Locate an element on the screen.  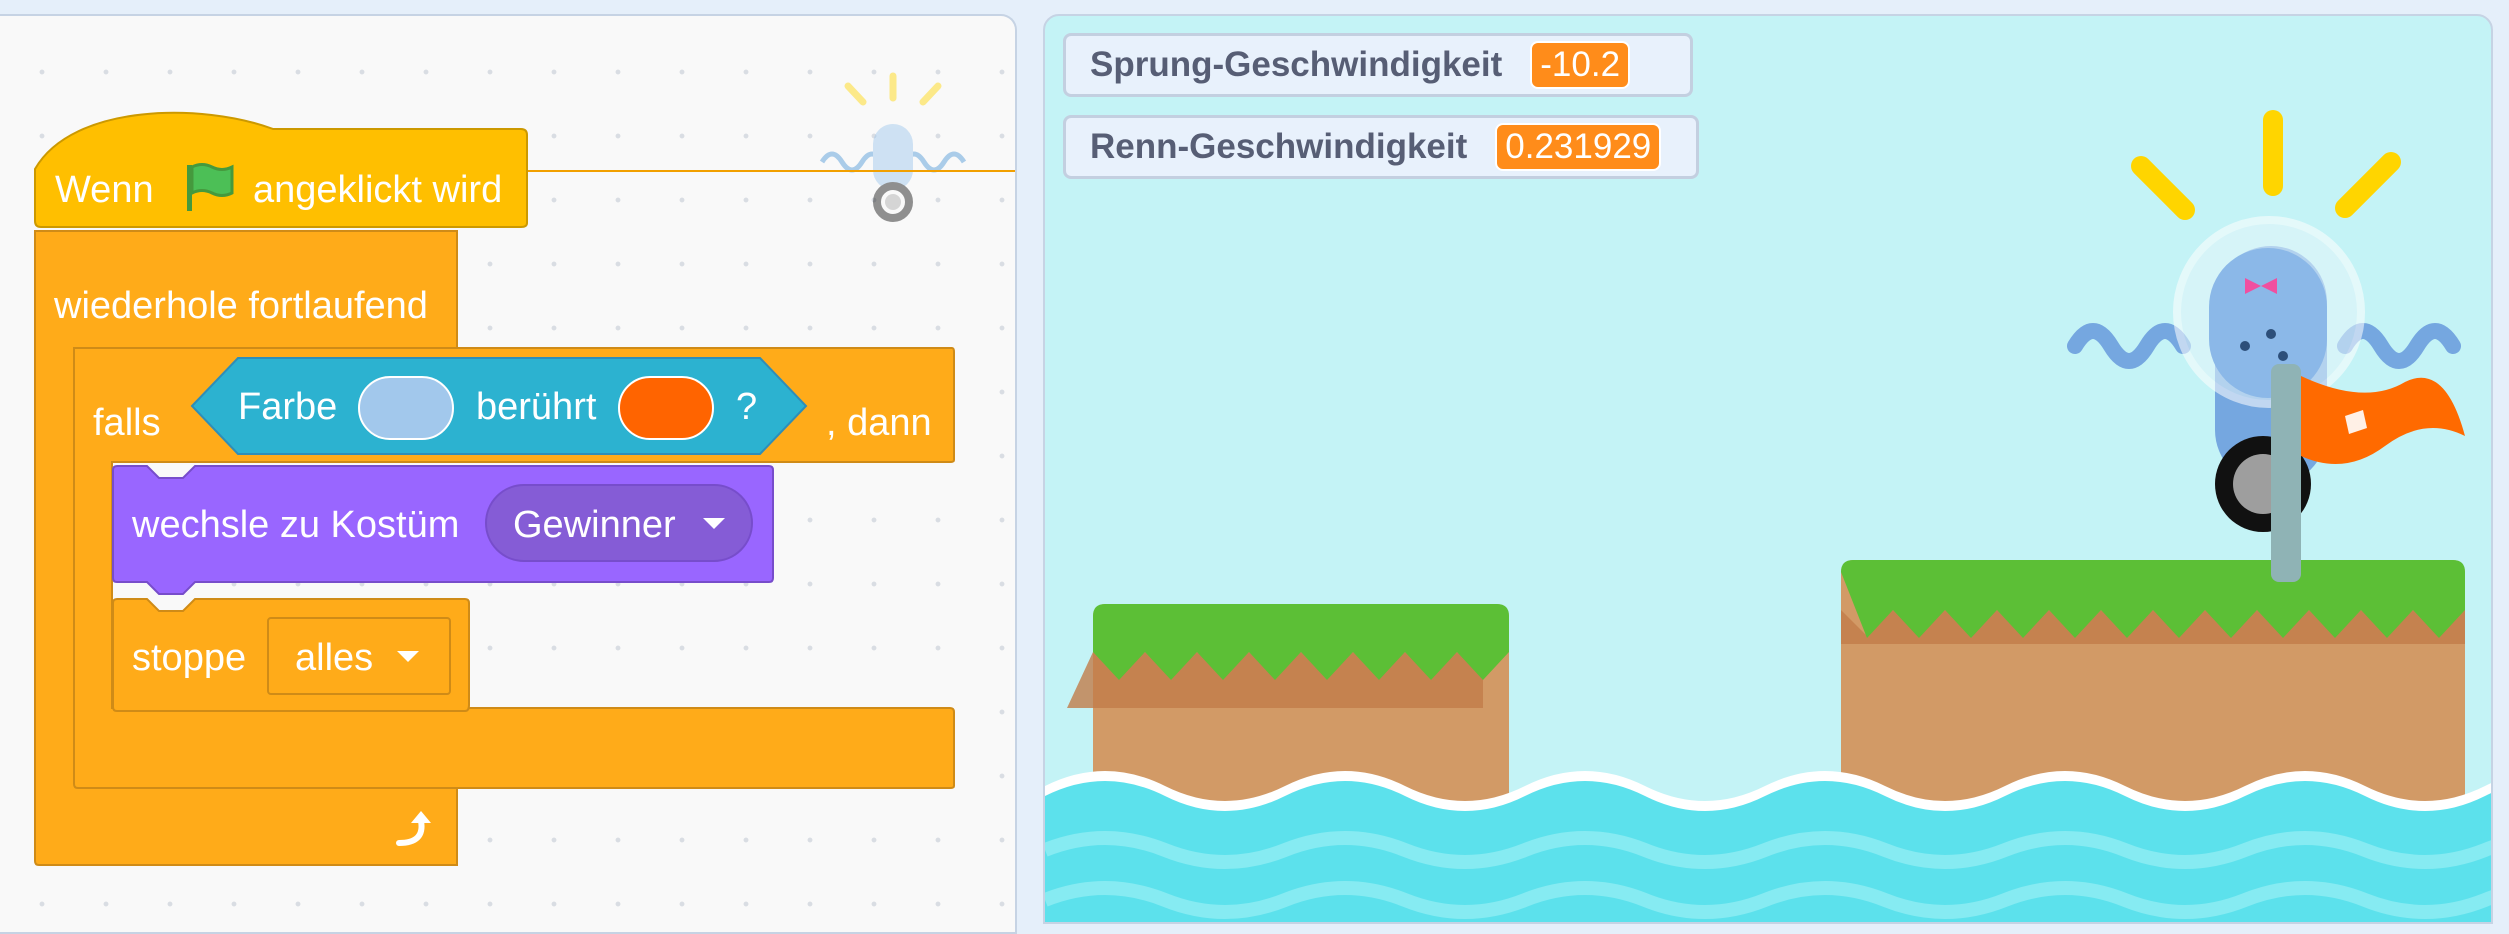
sprite-ghost-icon is located at coordinates (893, 147).